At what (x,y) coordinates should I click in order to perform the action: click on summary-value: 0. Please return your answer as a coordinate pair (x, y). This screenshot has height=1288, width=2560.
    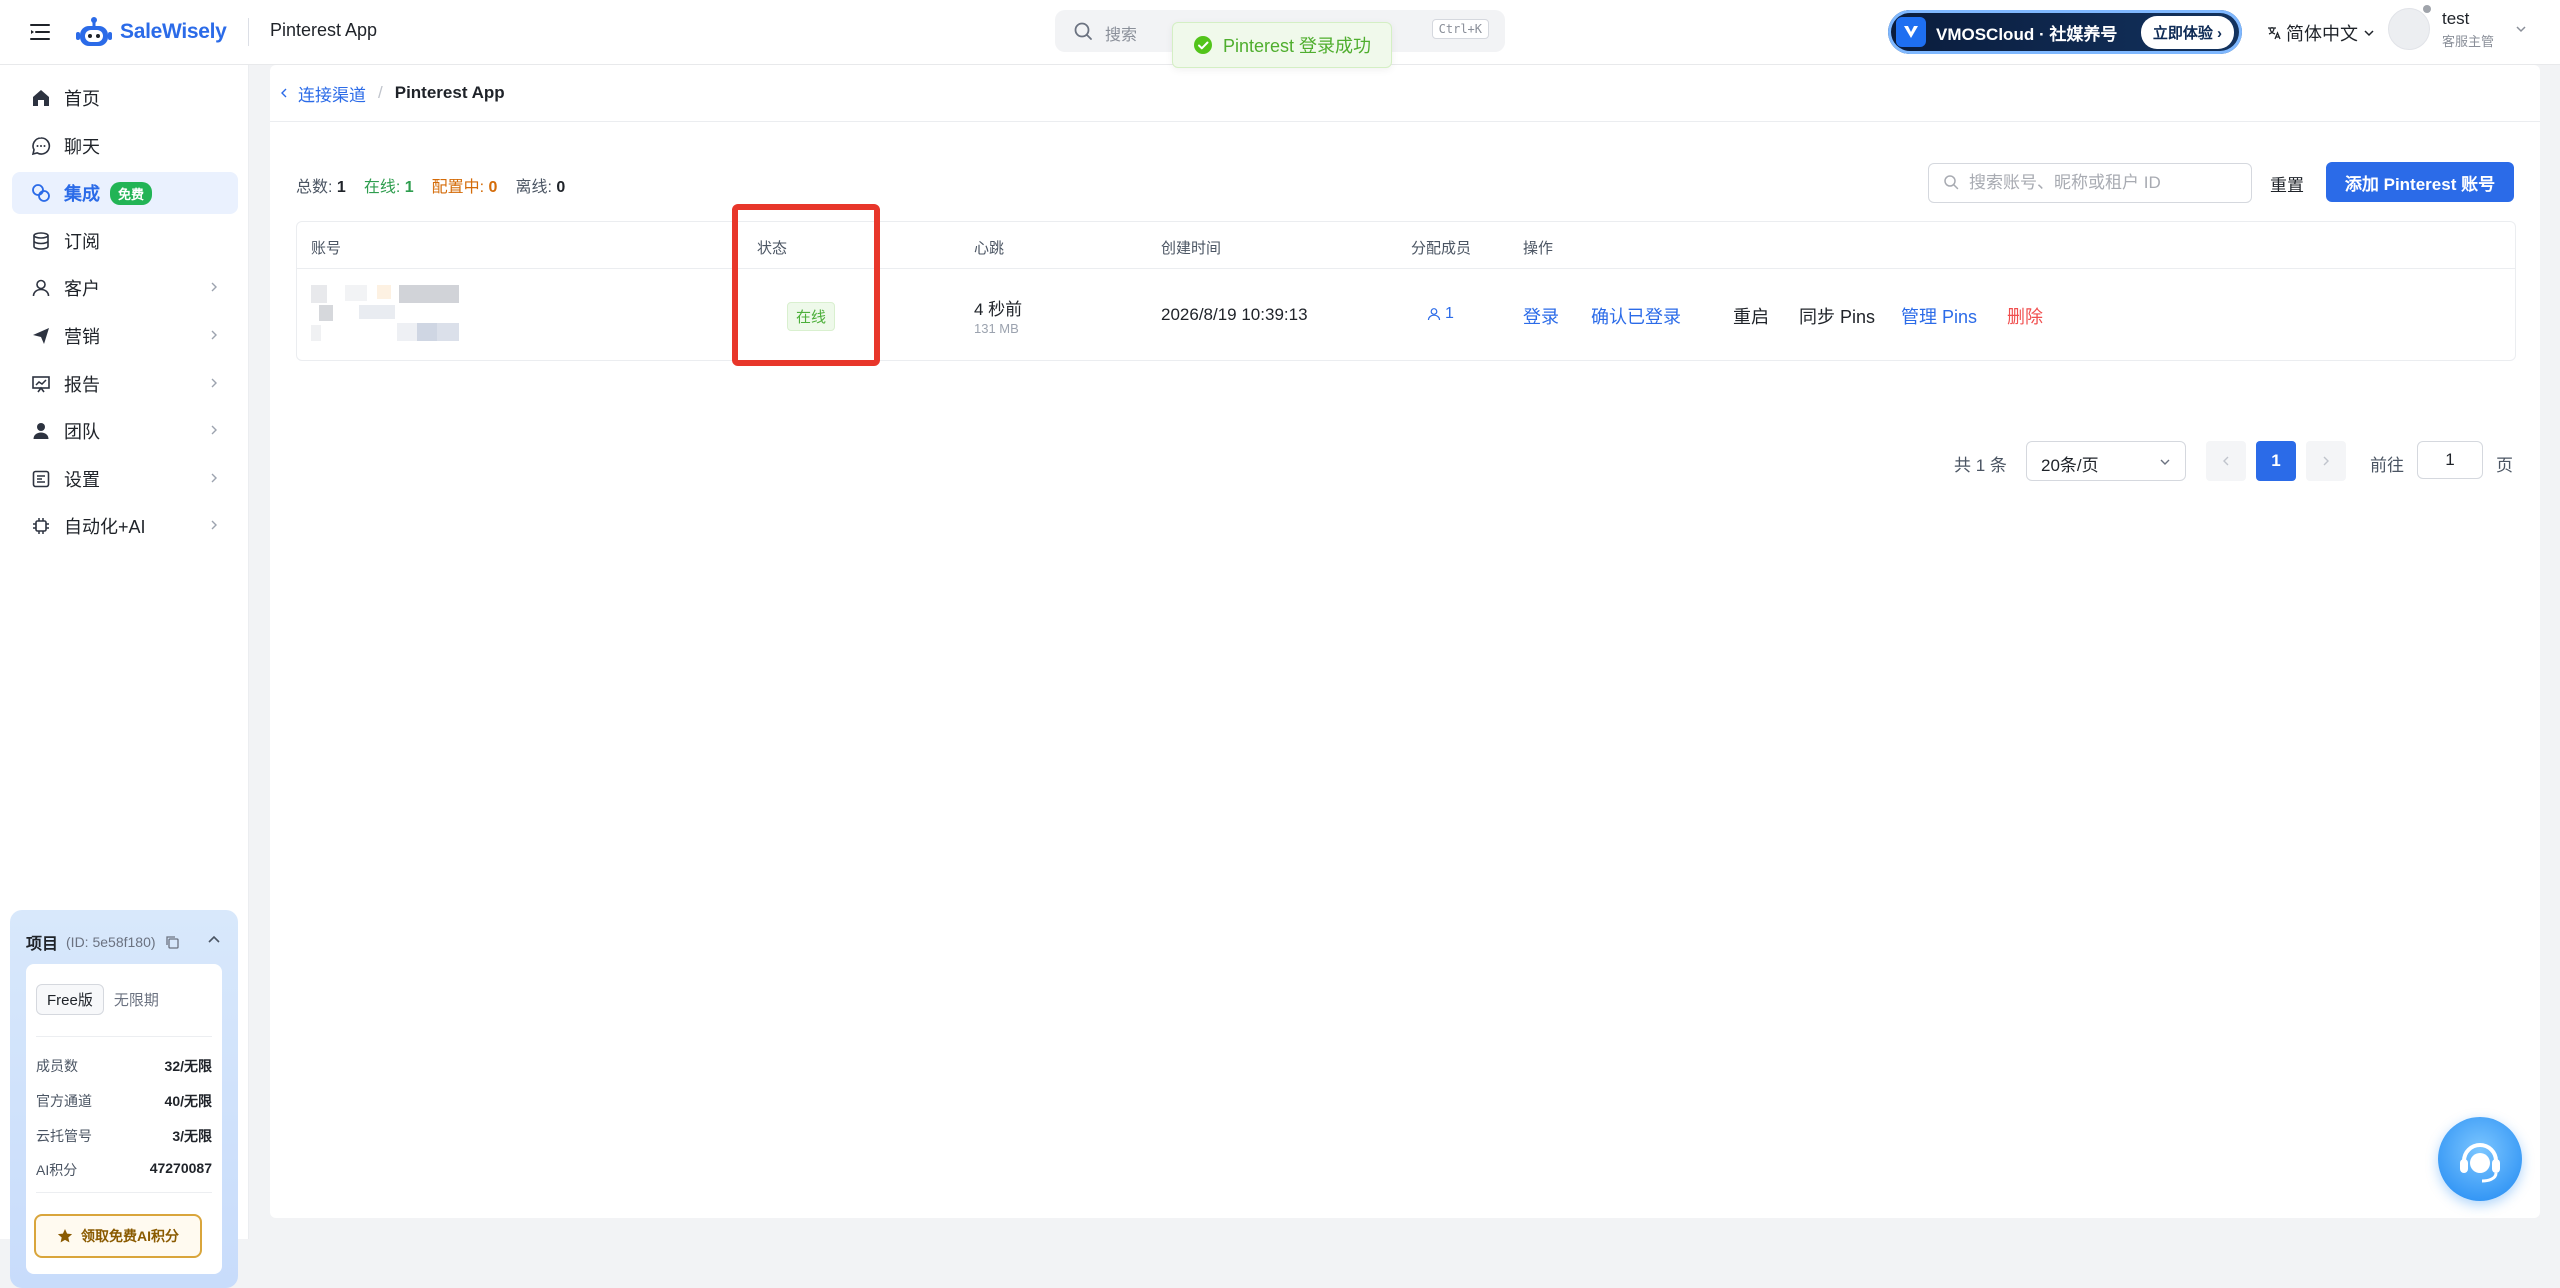
    Looking at the image, I should click on (493, 187).